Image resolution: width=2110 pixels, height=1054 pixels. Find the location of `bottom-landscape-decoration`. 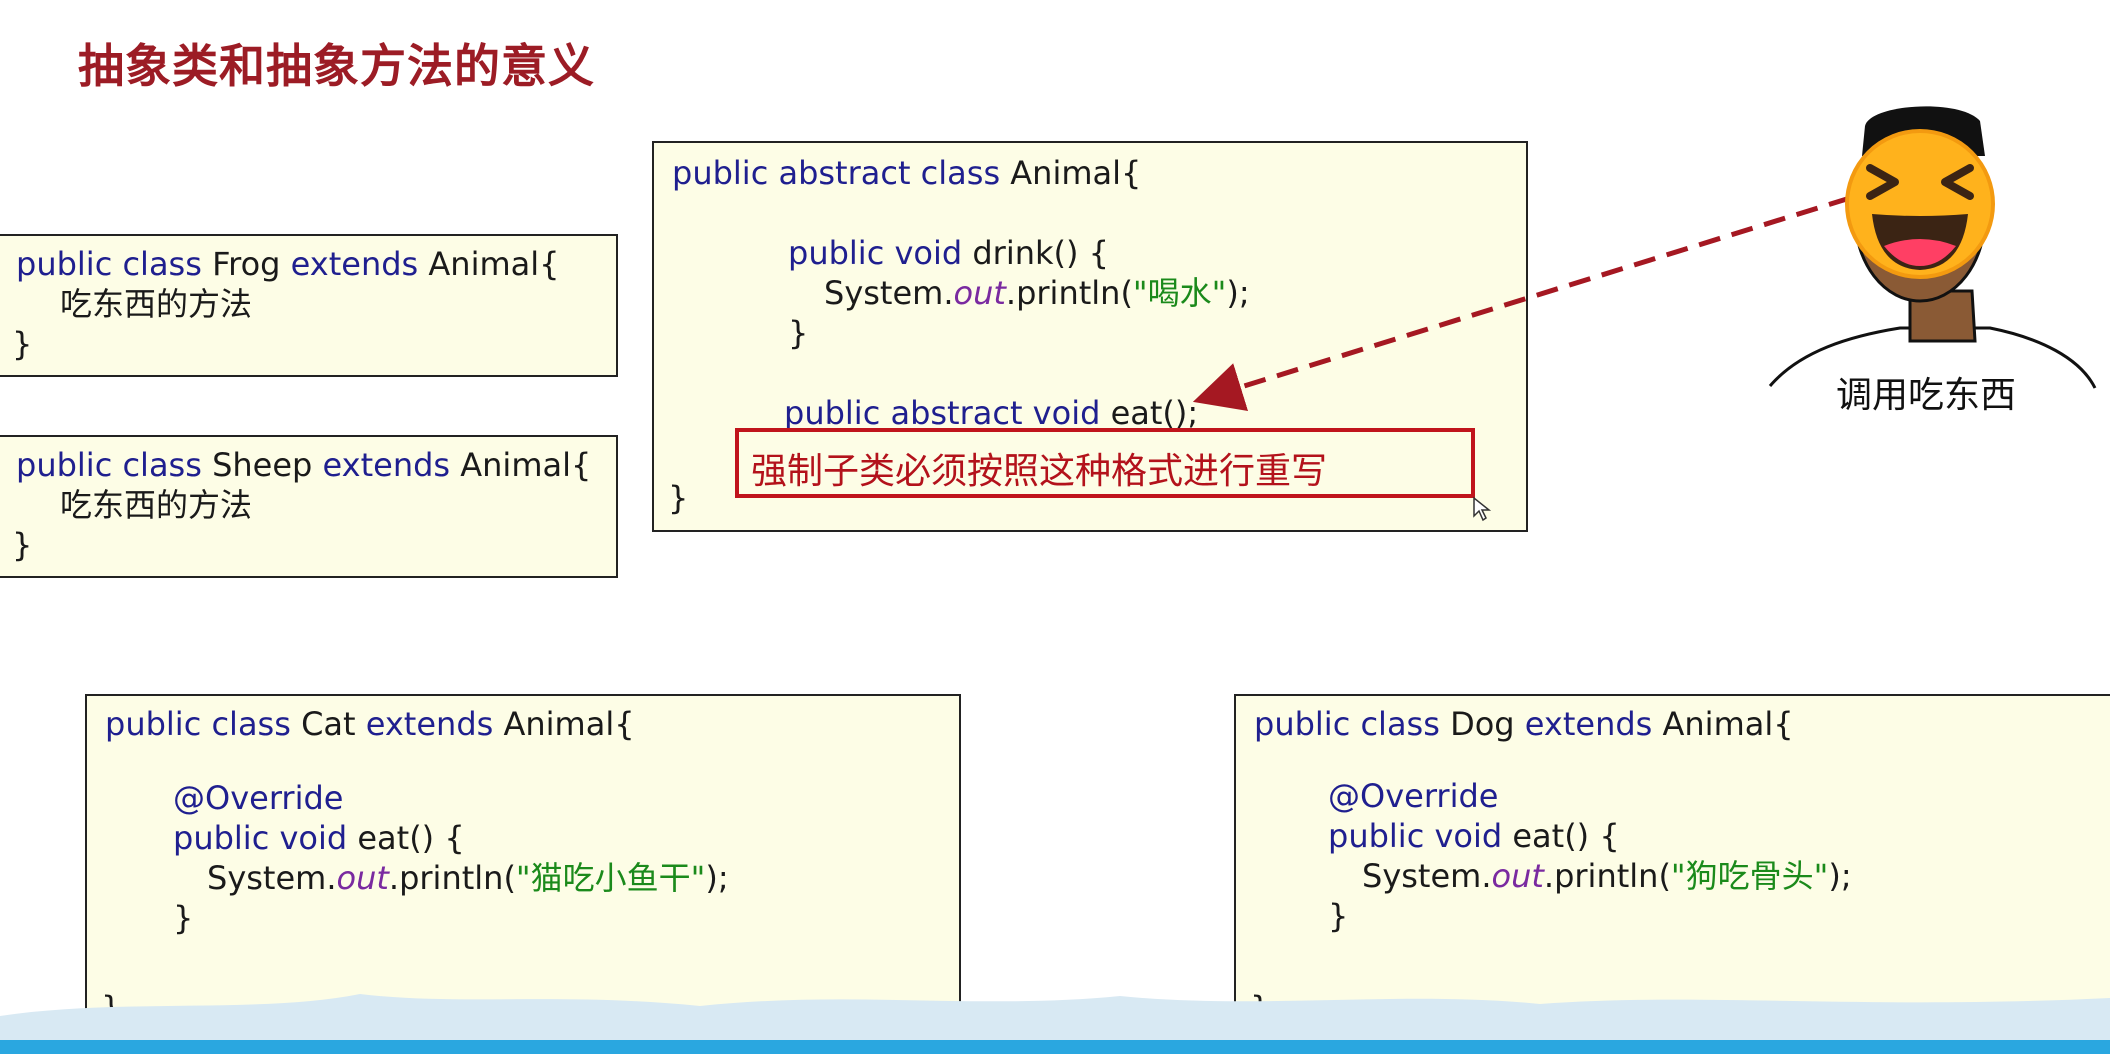

bottom-landscape-decoration is located at coordinates (1055, 1024).